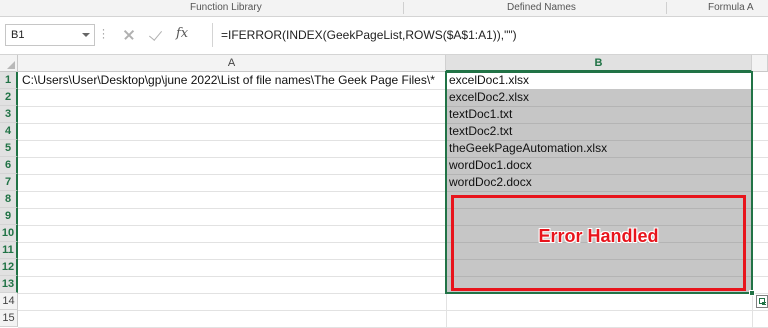 Image resolution: width=768 pixels, height=328 pixels. I want to click on row-header: 6, so click(9, 165).